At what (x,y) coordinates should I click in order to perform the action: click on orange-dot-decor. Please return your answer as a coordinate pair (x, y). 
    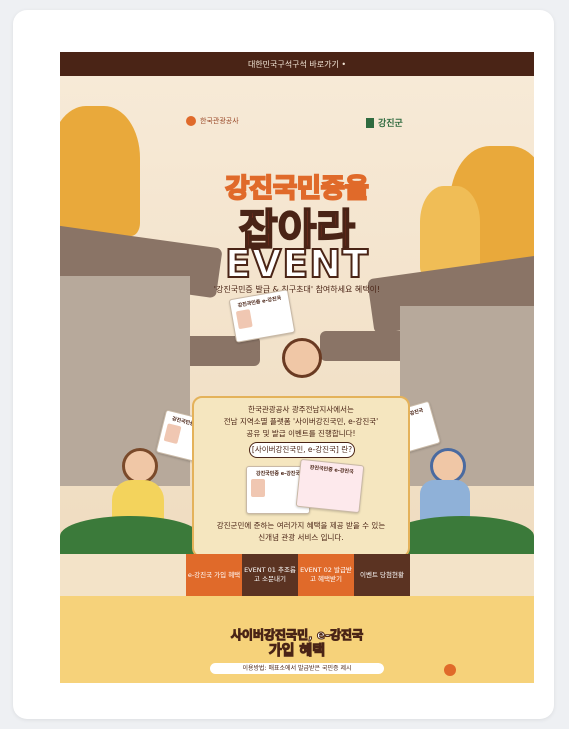
    Looking at the image, I should click on (450, 670).